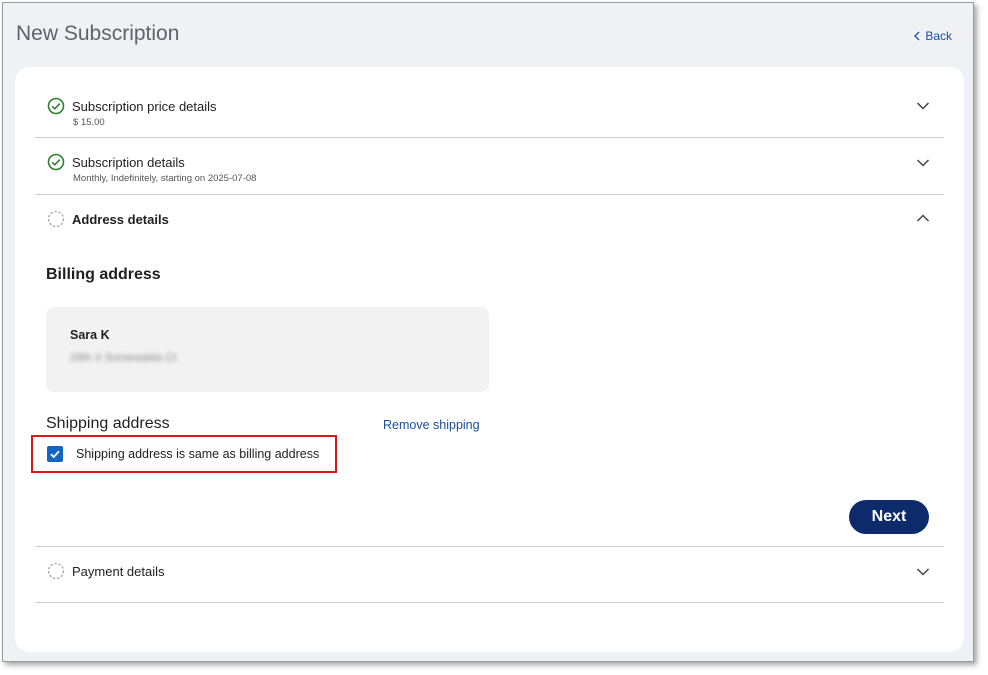  What do you see at coordinates (267, 349) in the screenshot?
I see `billing-address-card: Sara K 28th X Somewalda Ct` at bounding box center [267, 349].